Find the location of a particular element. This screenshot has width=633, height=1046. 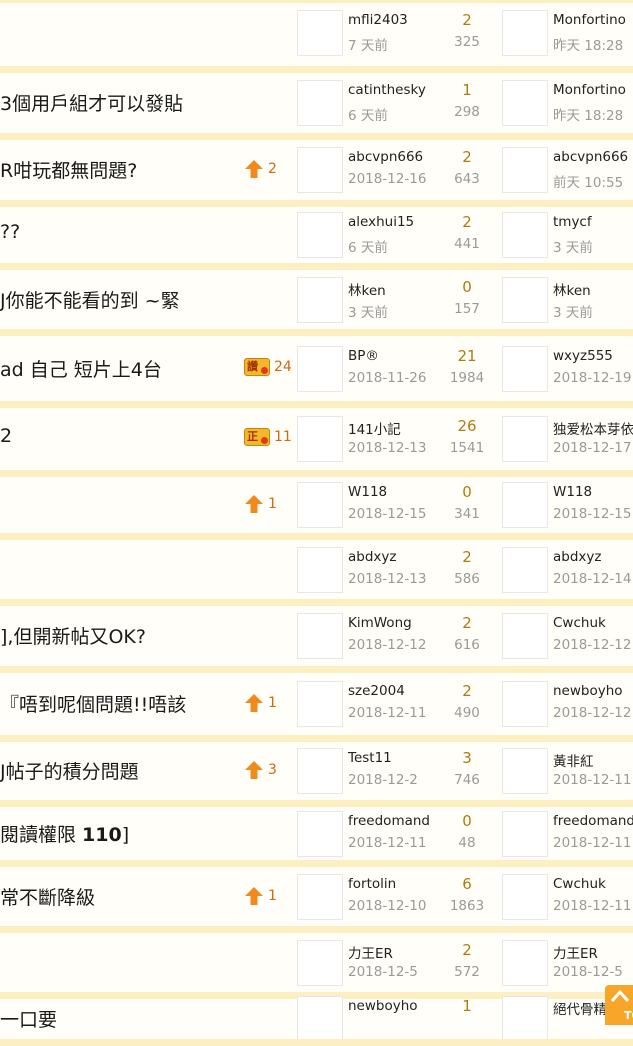

author-name: 林ken is located at coordinates (367, 289).